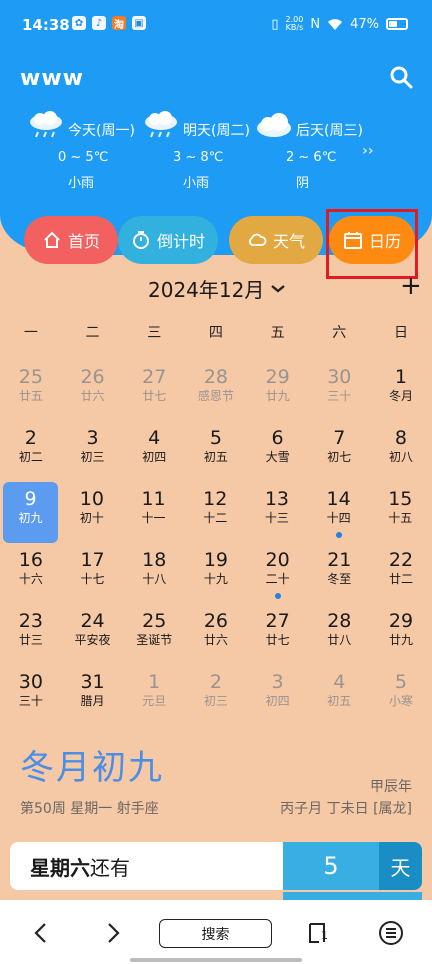  What do you see at coordinates (216, 26) in the screenshot?
I see `status-bar: 14:38 ✿ ♪ 淘 ▣ ▯ 2.00 KB/s N 47%` at bounding box center [216, 26].